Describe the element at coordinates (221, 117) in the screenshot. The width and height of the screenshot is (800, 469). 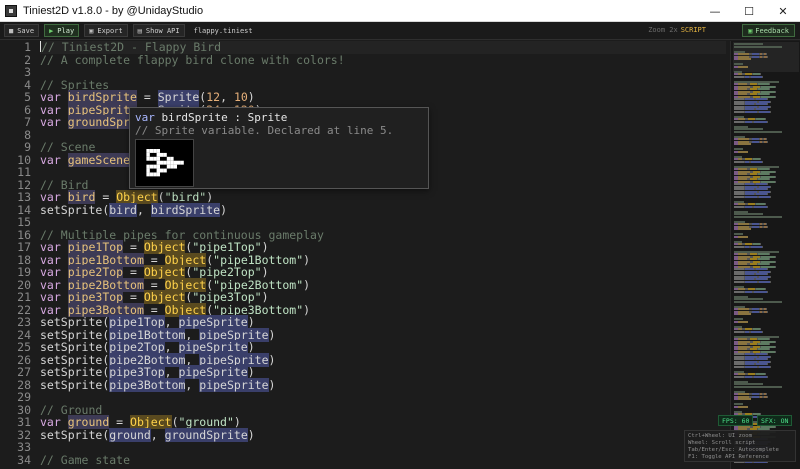
I see `tooltip-signature-text: birdSprite : Sprite` at that location.